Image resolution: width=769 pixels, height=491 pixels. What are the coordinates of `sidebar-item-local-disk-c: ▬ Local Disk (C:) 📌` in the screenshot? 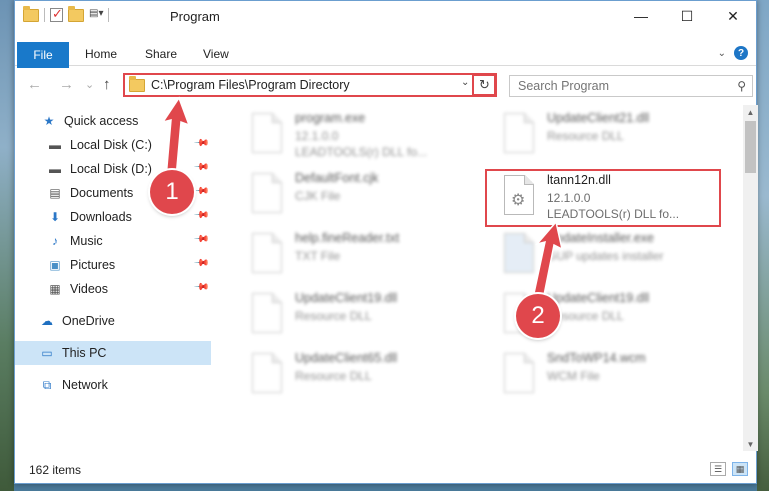 It's located at (113, 145).